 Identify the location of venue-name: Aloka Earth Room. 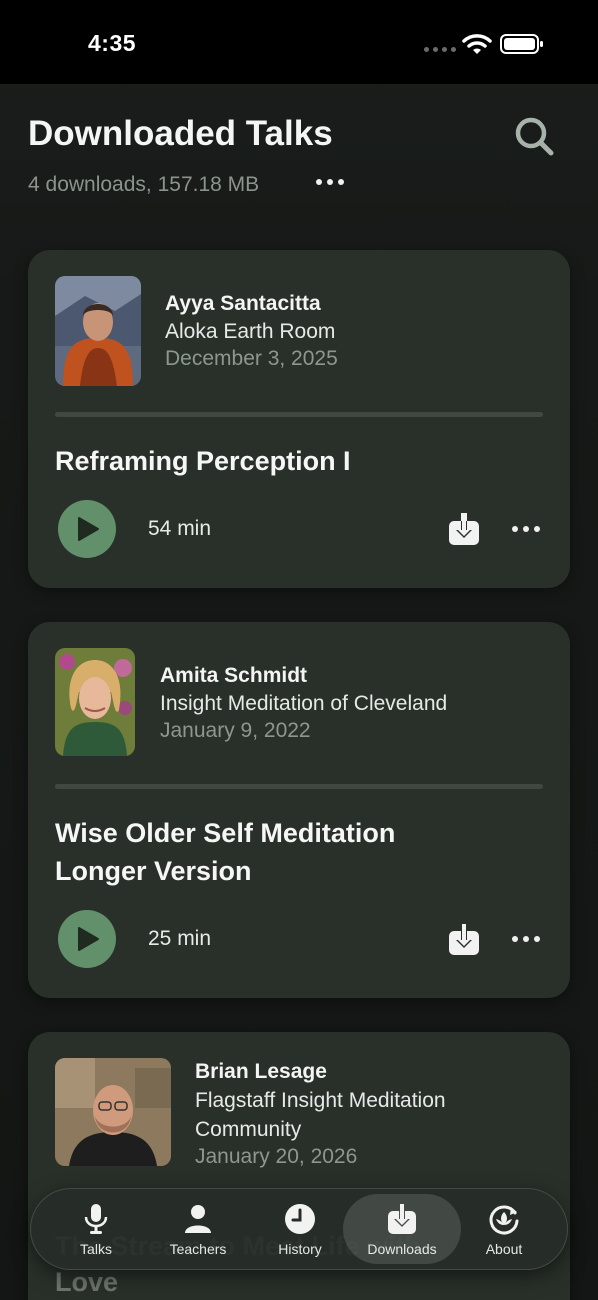
(250, 331).